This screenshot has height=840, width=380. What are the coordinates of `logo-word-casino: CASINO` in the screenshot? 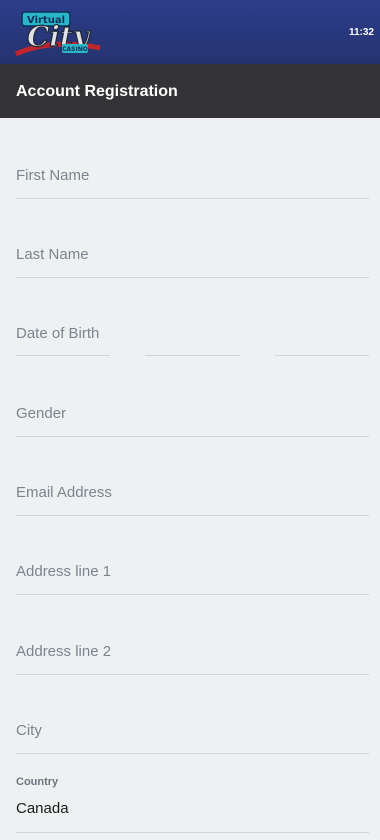 It's located at (75, 49).